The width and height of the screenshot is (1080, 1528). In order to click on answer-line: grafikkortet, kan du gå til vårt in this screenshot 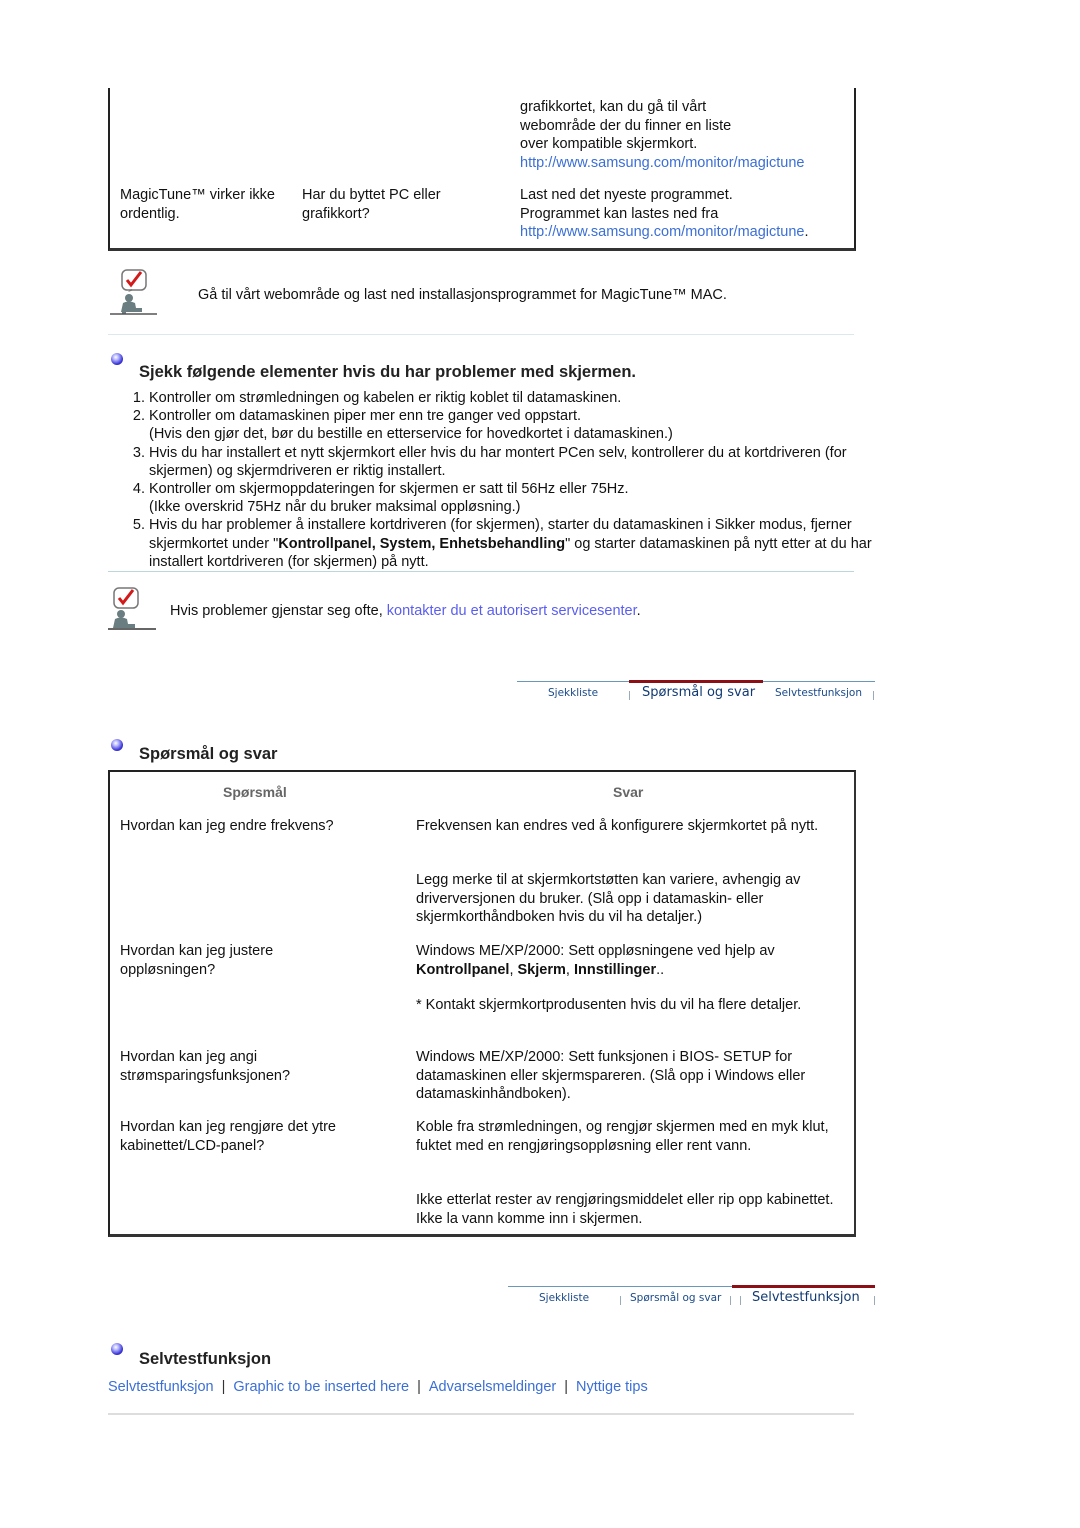, I will do `click(613, 107)`.